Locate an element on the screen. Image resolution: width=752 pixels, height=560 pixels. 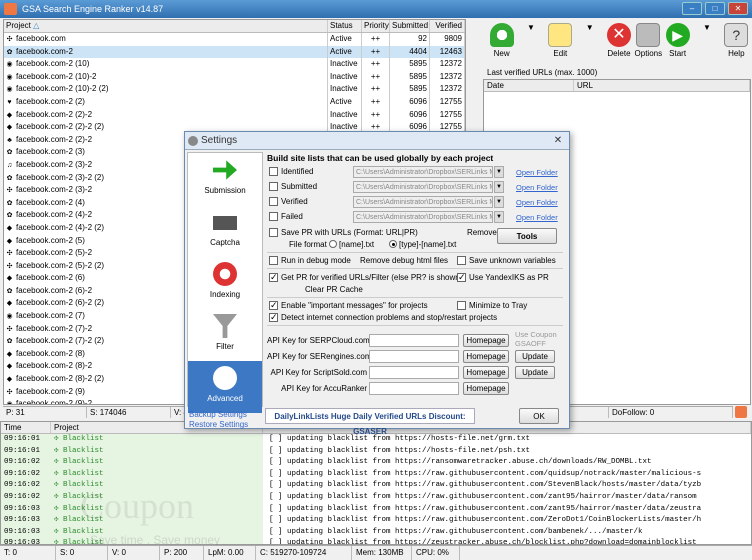
start-dropdown-icon: ▼ is located at coordinates (706, 42).